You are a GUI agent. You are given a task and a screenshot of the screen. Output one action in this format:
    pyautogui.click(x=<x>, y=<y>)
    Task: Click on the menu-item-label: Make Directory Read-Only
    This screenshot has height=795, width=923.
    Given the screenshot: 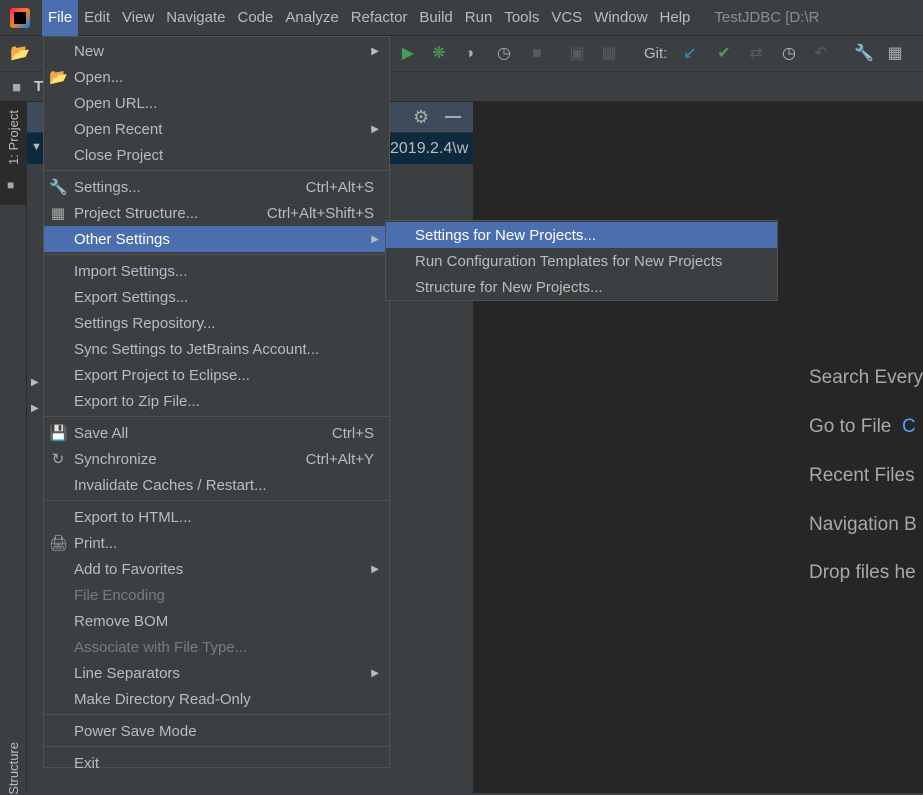 What is the action you would take?
    pyautogui.click(x=162, y=699)
    